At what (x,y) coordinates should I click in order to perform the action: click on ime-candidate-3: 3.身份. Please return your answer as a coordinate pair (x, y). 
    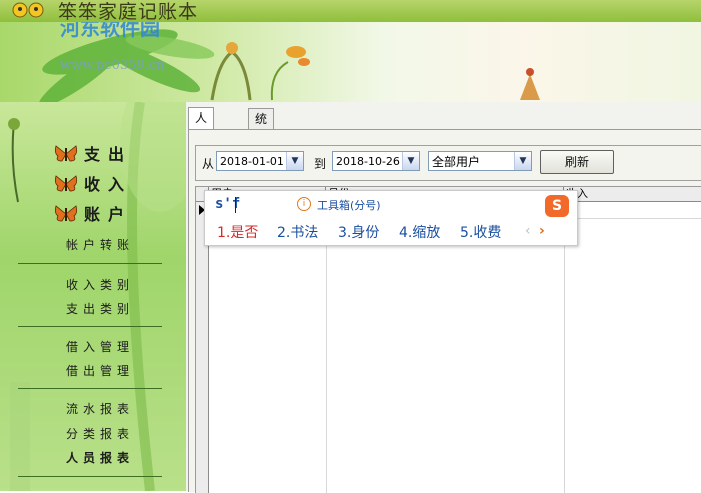
    Looking at the image, I should click on (358, 232).